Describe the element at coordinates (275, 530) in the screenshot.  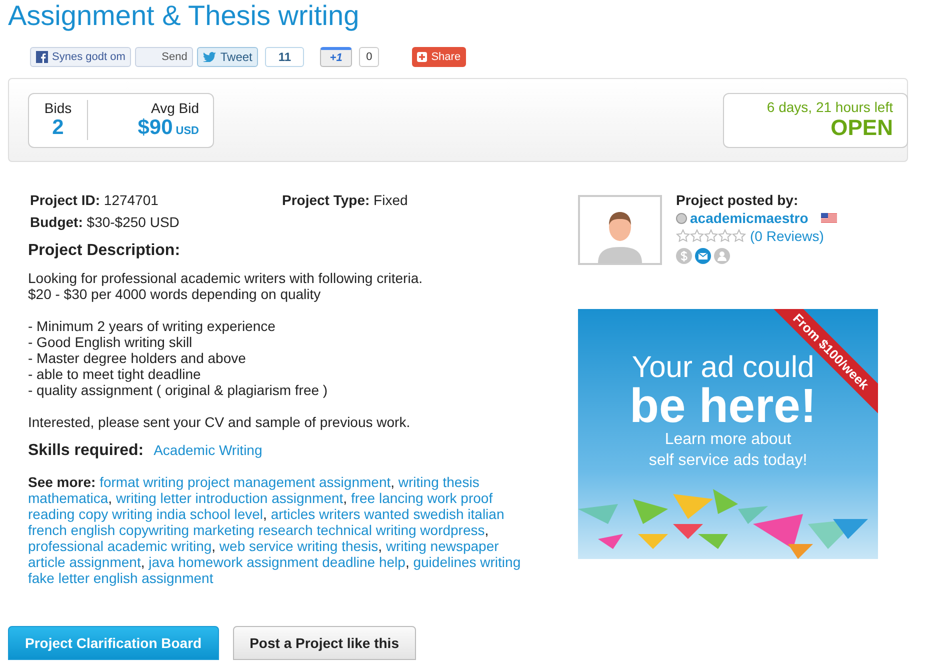
I see `see-more-text: See more: format writing project management assignment, writing thesis mathematica, writing letter introduction assignment, free lancing work proof reading copy writing india school level, articles writers wanted swedish italian french english copywriting marketing research technical writing wordpress, professional academic writing, web service writing thesis, writing newspaper article assignment, java homework assignment deadline help, guidelines writing fake letter english assignment` at that location.